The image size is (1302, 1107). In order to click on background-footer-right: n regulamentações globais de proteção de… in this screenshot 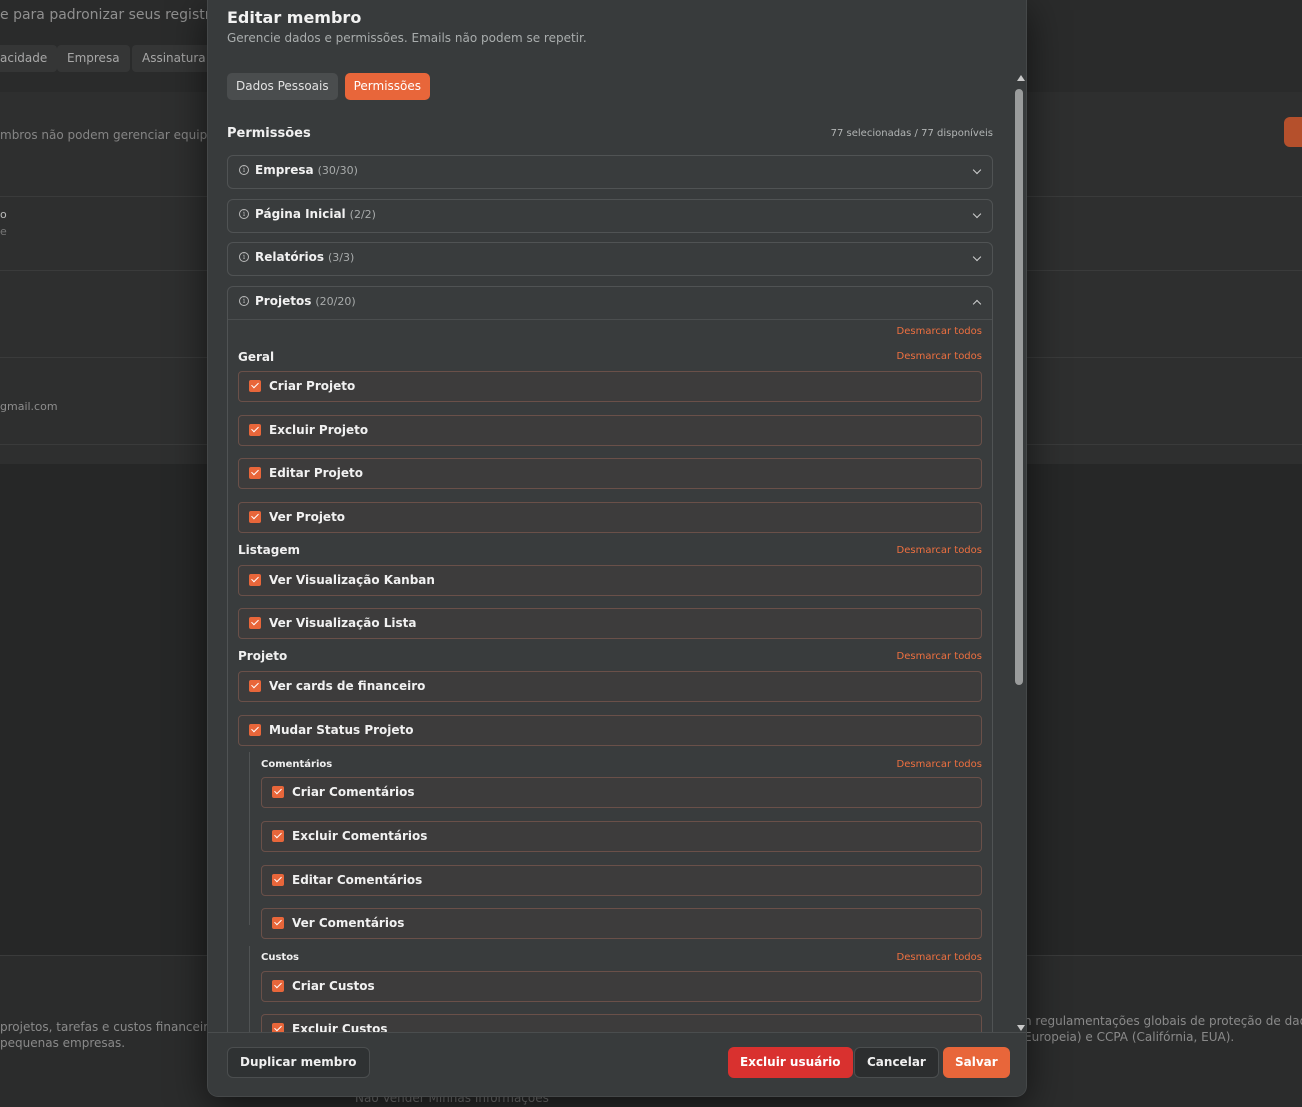, I will do `click(1163, 1029)`.